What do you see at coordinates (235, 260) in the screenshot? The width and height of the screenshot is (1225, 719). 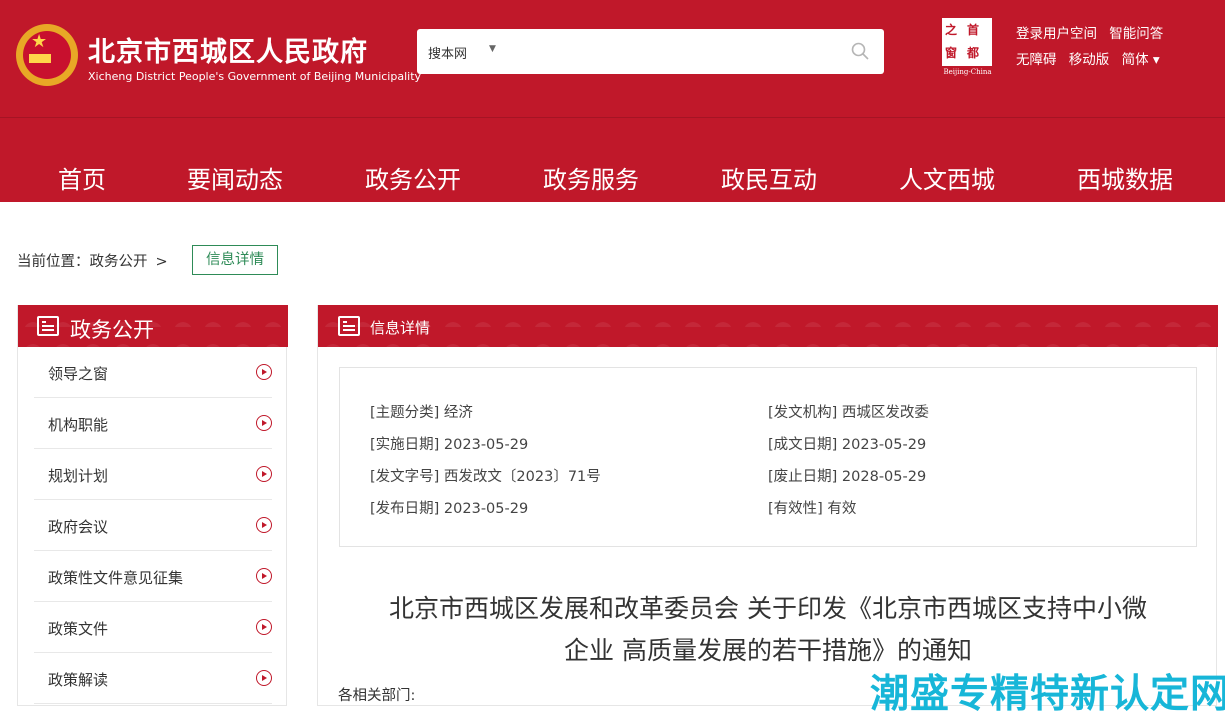 I see `breadcrumb-current: 信息详情` at bounding box center [235, 260].